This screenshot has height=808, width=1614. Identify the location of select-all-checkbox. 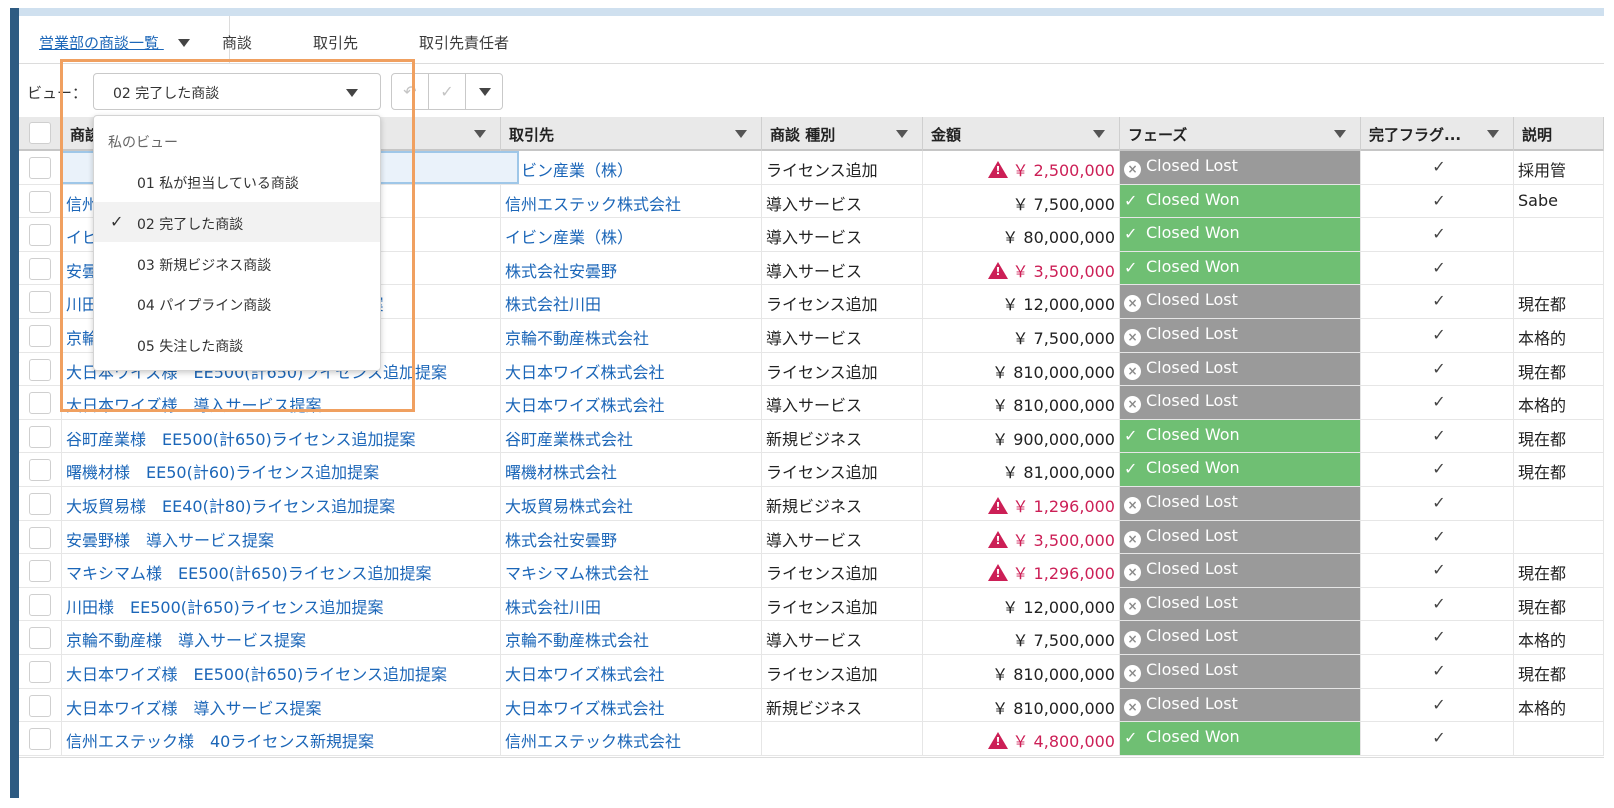
(40, 133).